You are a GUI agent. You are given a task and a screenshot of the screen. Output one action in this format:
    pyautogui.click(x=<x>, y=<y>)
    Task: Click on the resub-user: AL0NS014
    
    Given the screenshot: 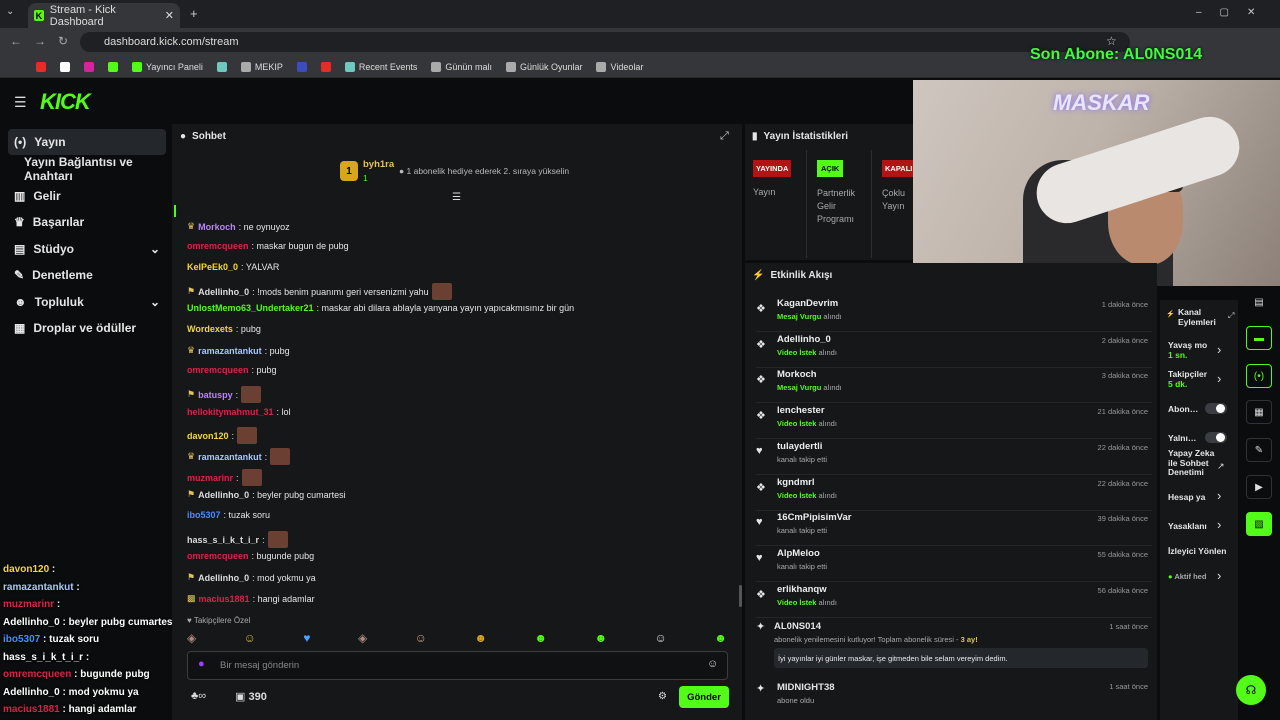 What is the action you would take?
    pyautogui.click(x=797, y=626)
    